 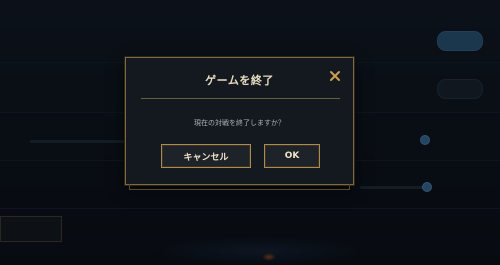 What do you see at coordinates (206, 156) in the screenshot?
I see `cancel-button: キャンセル` at bounding box center [206, 156].